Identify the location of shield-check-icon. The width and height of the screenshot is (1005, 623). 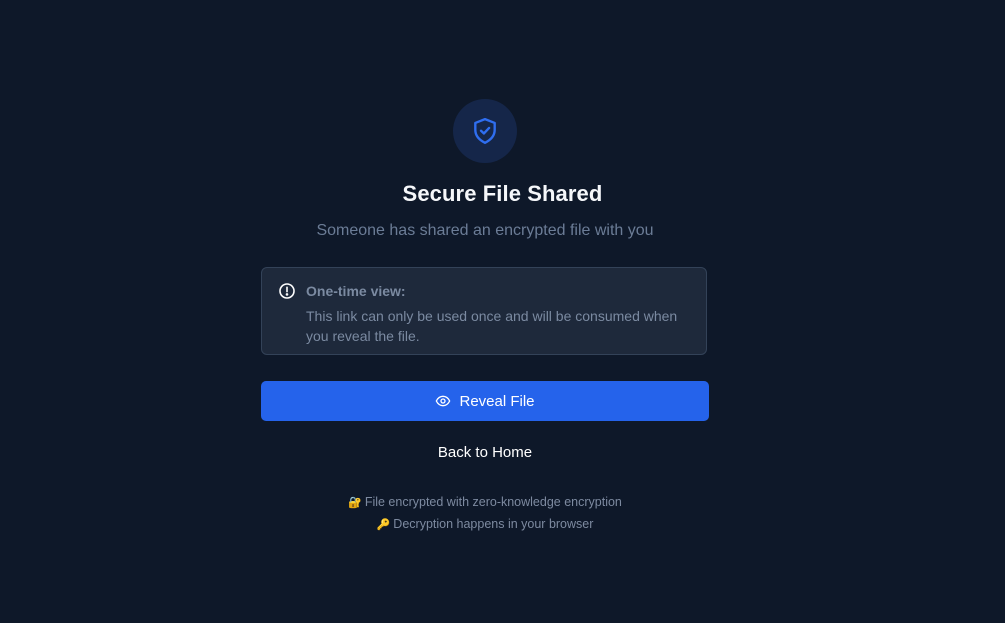
(485, 131).